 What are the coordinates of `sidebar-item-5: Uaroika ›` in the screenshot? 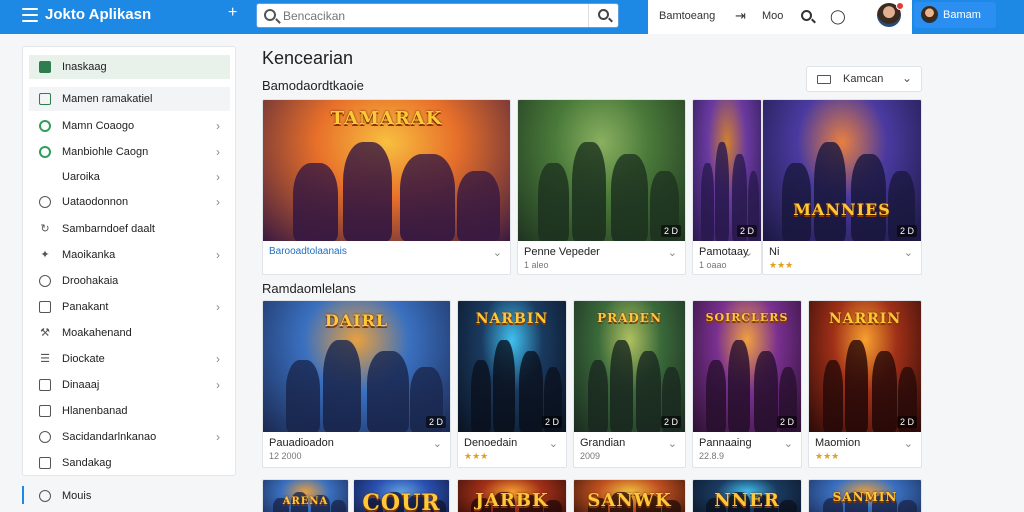 It's located at (129, 177).